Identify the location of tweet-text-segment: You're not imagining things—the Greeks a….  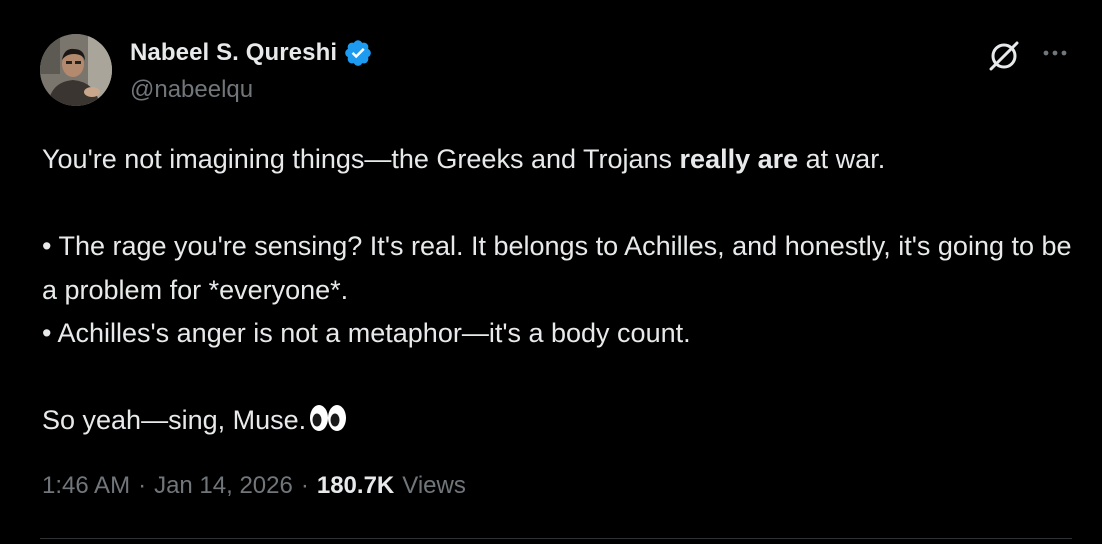
(361, 159).